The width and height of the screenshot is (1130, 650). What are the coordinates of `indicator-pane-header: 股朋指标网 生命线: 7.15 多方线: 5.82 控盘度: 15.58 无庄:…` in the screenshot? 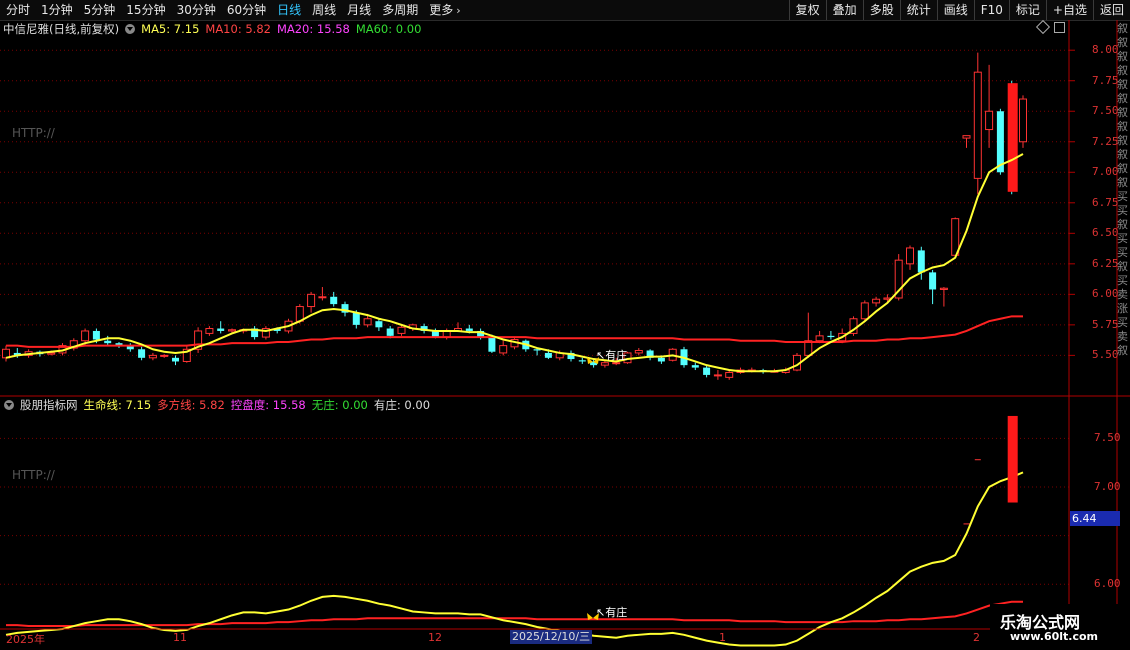 It's located at (218, 405).